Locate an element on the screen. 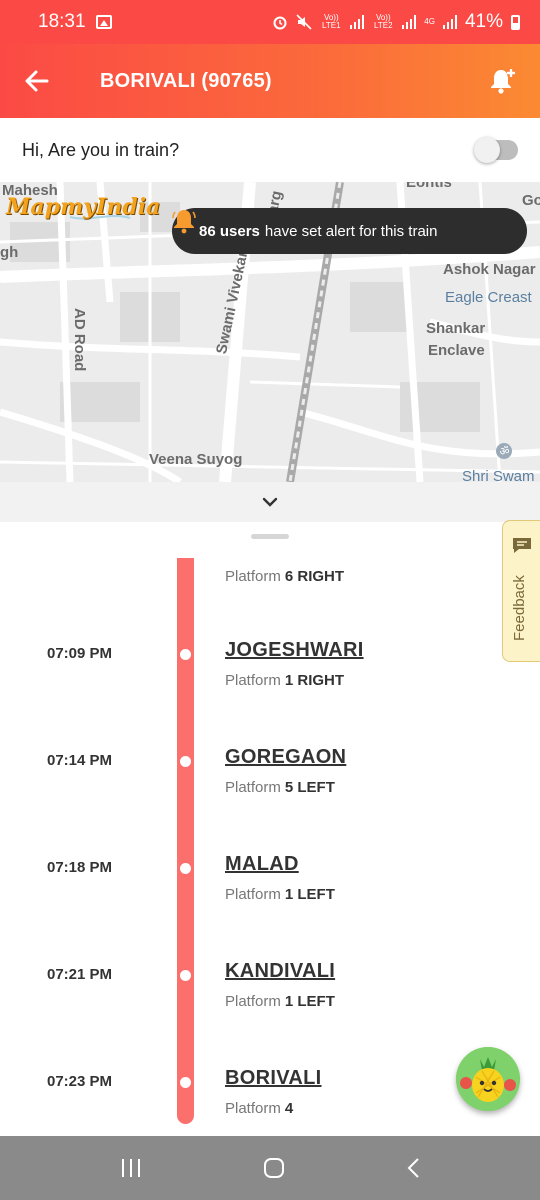  svg-text: ॐ is located at coordinates (505, 451).